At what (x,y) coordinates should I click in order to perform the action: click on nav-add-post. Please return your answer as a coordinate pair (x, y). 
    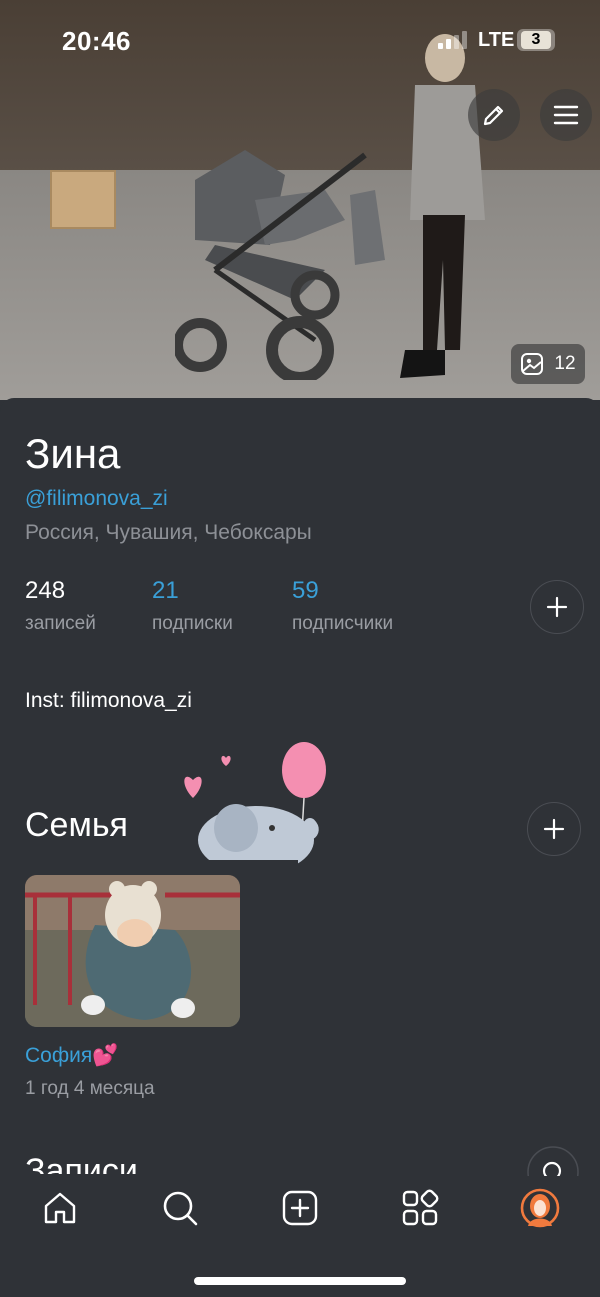
    Looking at the image, I should click on (300, 1208).